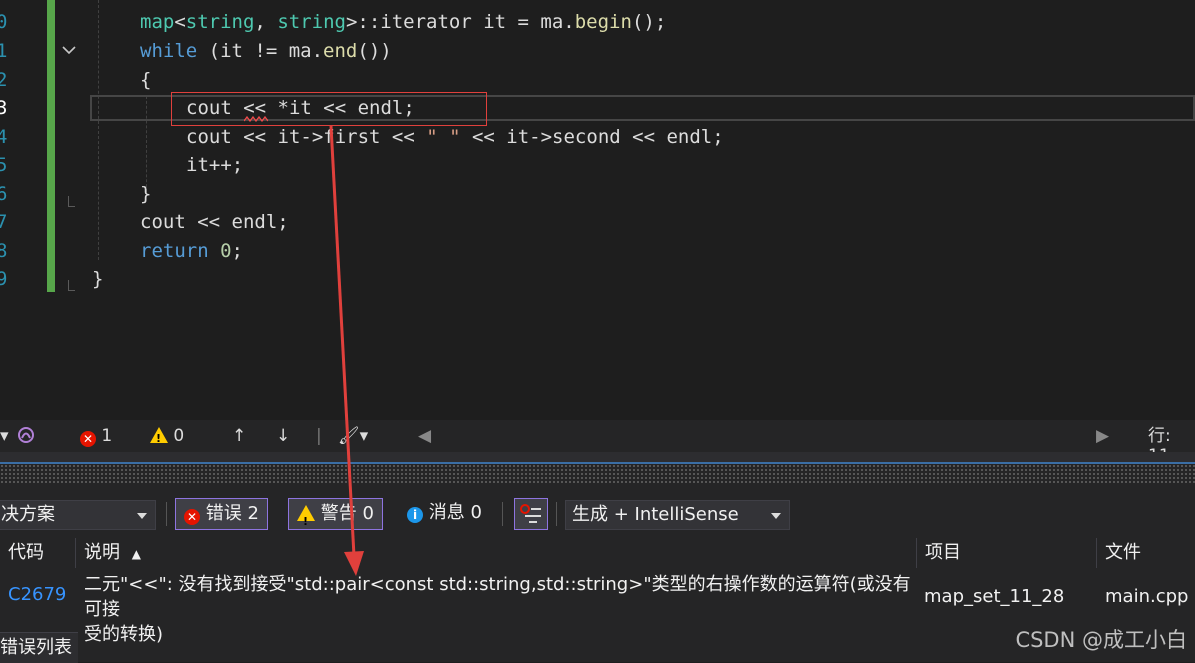  Describe the element at coordinates (169, 51) in the screenshot. I see `code-token: while` at that location.